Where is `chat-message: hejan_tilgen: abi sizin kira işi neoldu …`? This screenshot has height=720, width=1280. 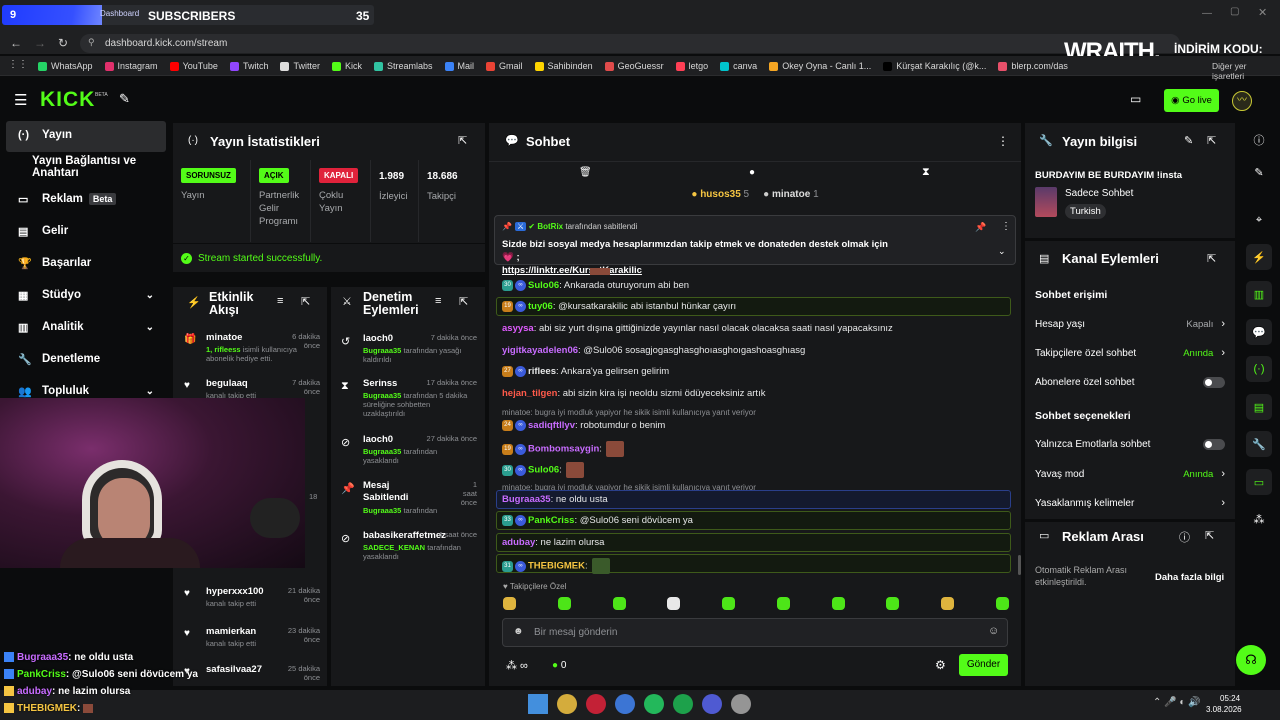 chat-message: hejan_tilgen: abi sizin kira işi neoldu … is located at coordinates (633, 393).